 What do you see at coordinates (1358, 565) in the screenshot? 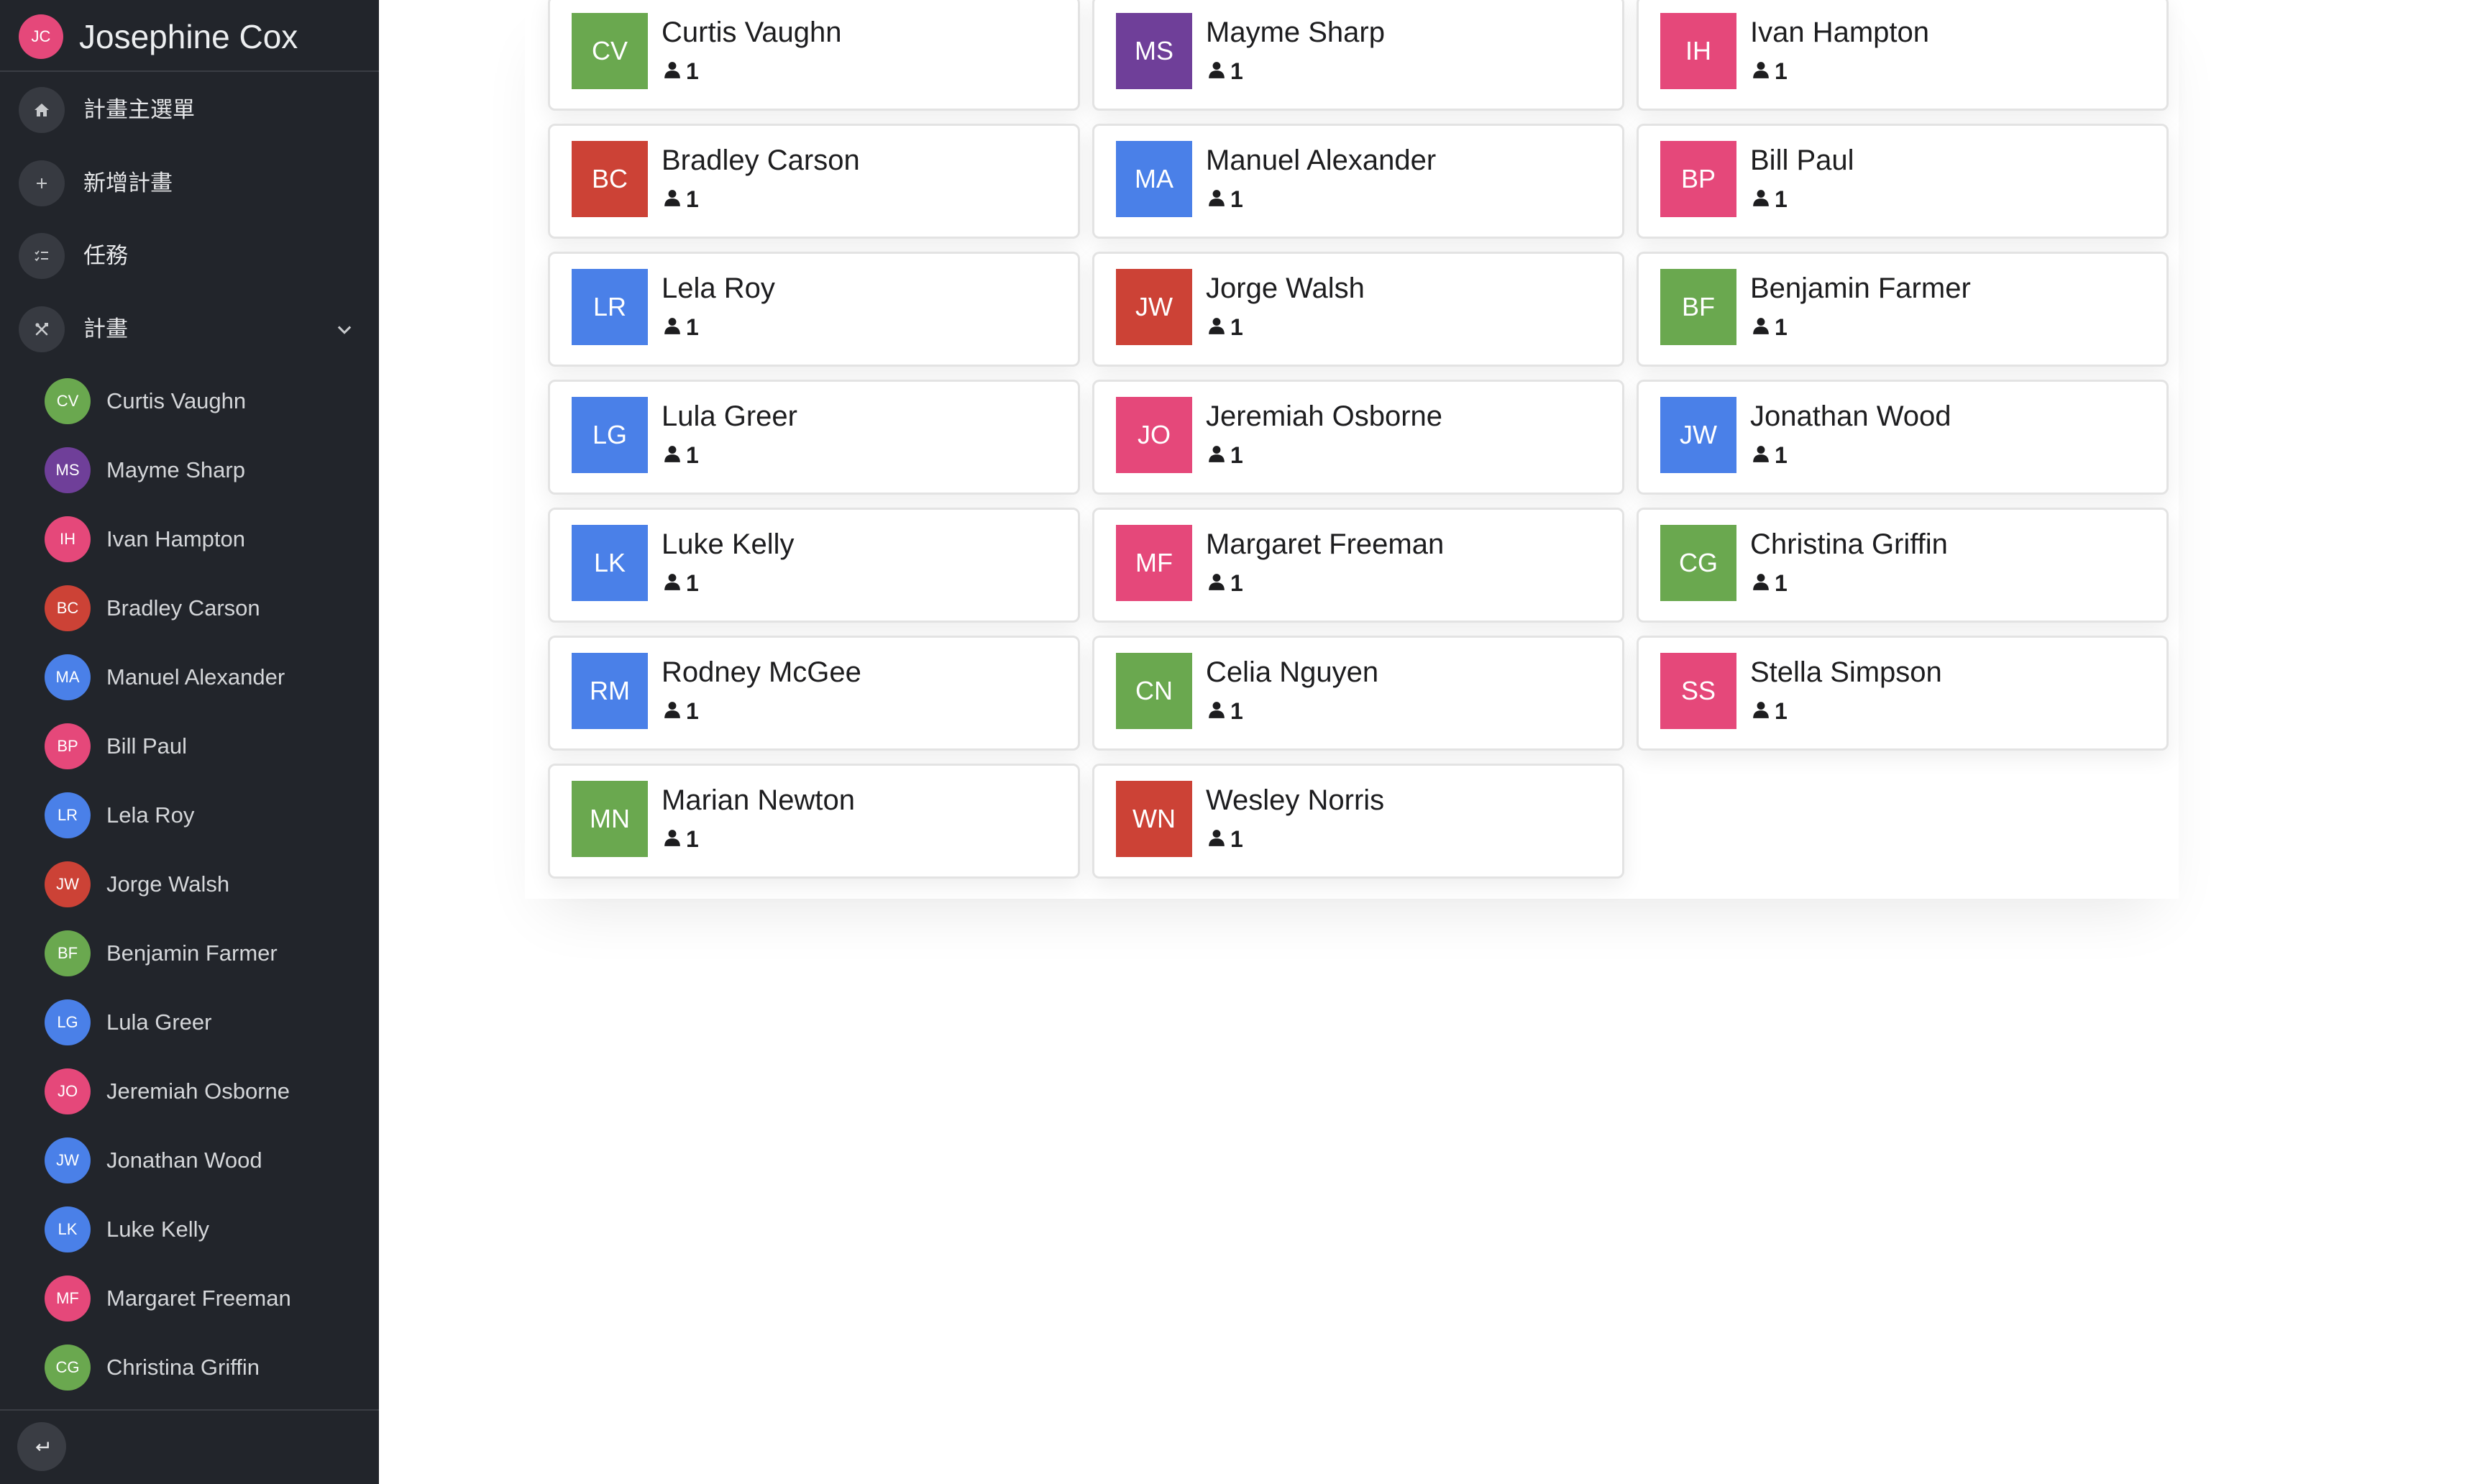
I see `plan-card: MF Margaret Freeman 1` at bounding box center [1358, 565].